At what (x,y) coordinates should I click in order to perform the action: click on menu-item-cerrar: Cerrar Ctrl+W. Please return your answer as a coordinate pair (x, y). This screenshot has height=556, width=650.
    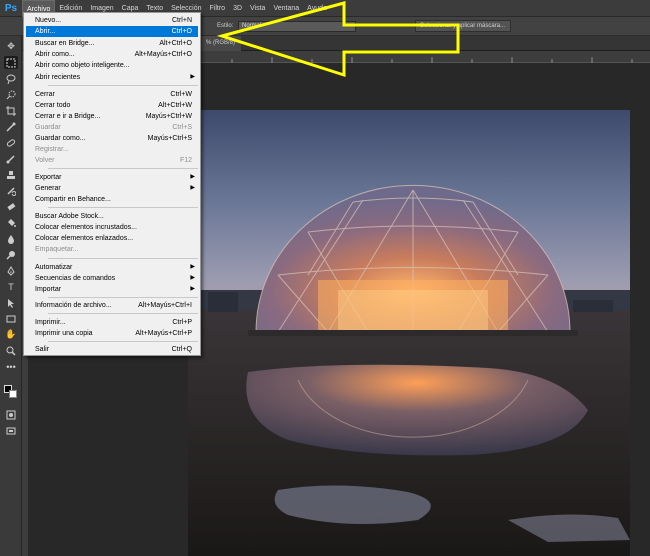
    Looking at the image, I should click on (112, 94).